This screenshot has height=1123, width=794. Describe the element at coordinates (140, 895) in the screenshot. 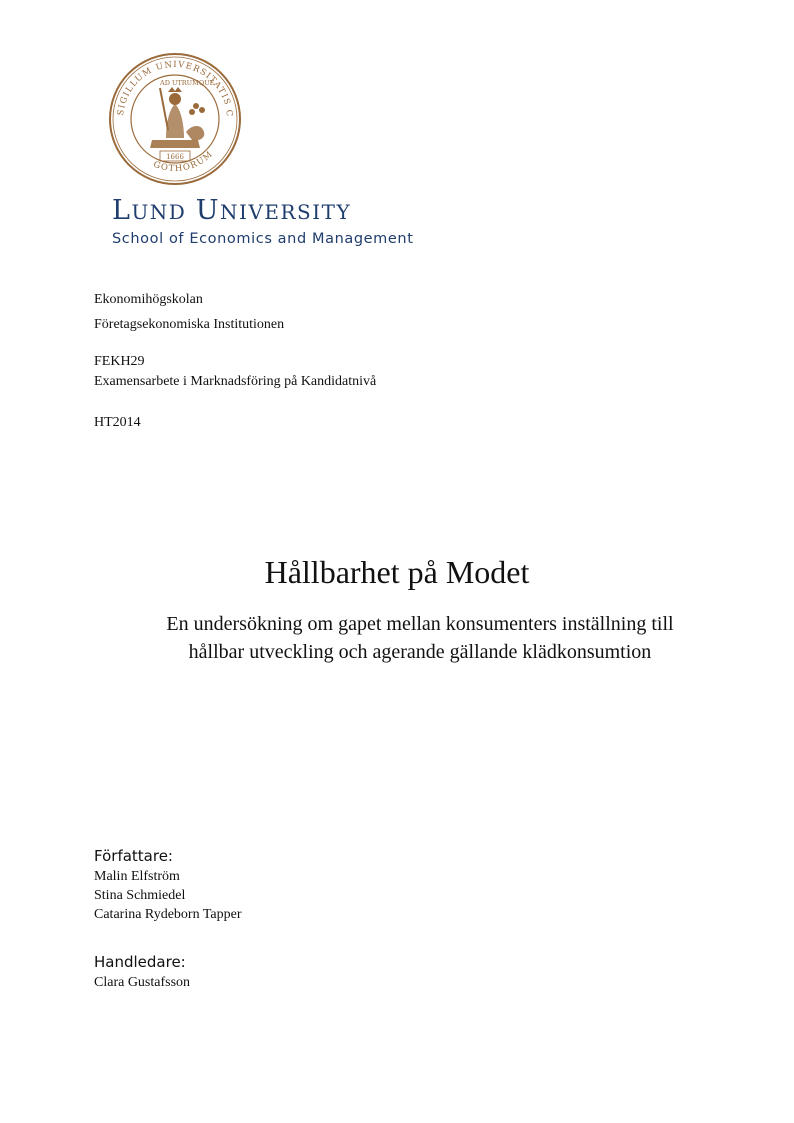

I see `author-name: Stina Schmiedel` at that location.